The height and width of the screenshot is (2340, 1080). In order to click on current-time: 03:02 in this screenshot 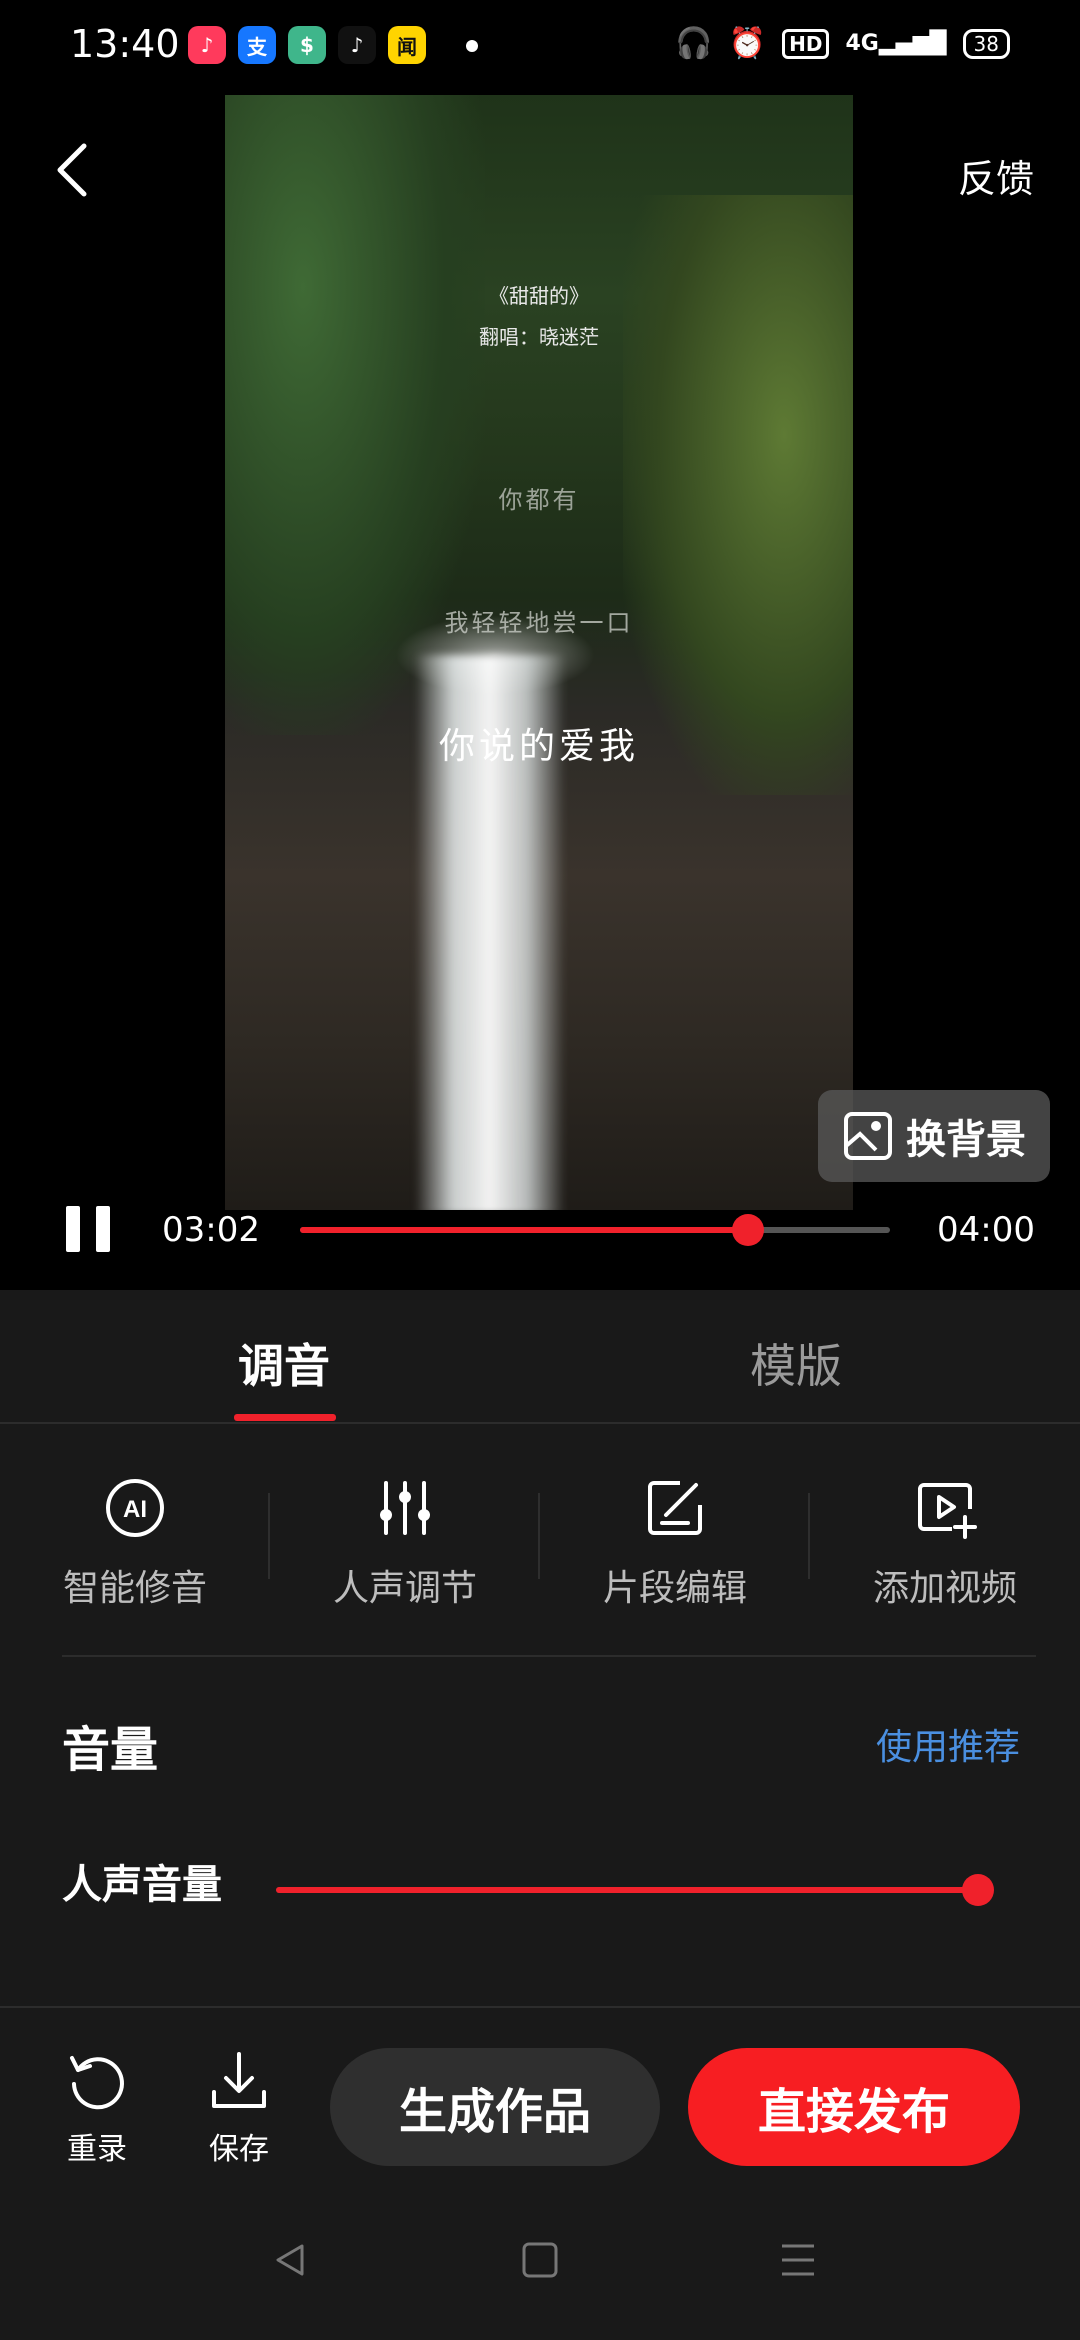, I will do `click(211, 1230)`.